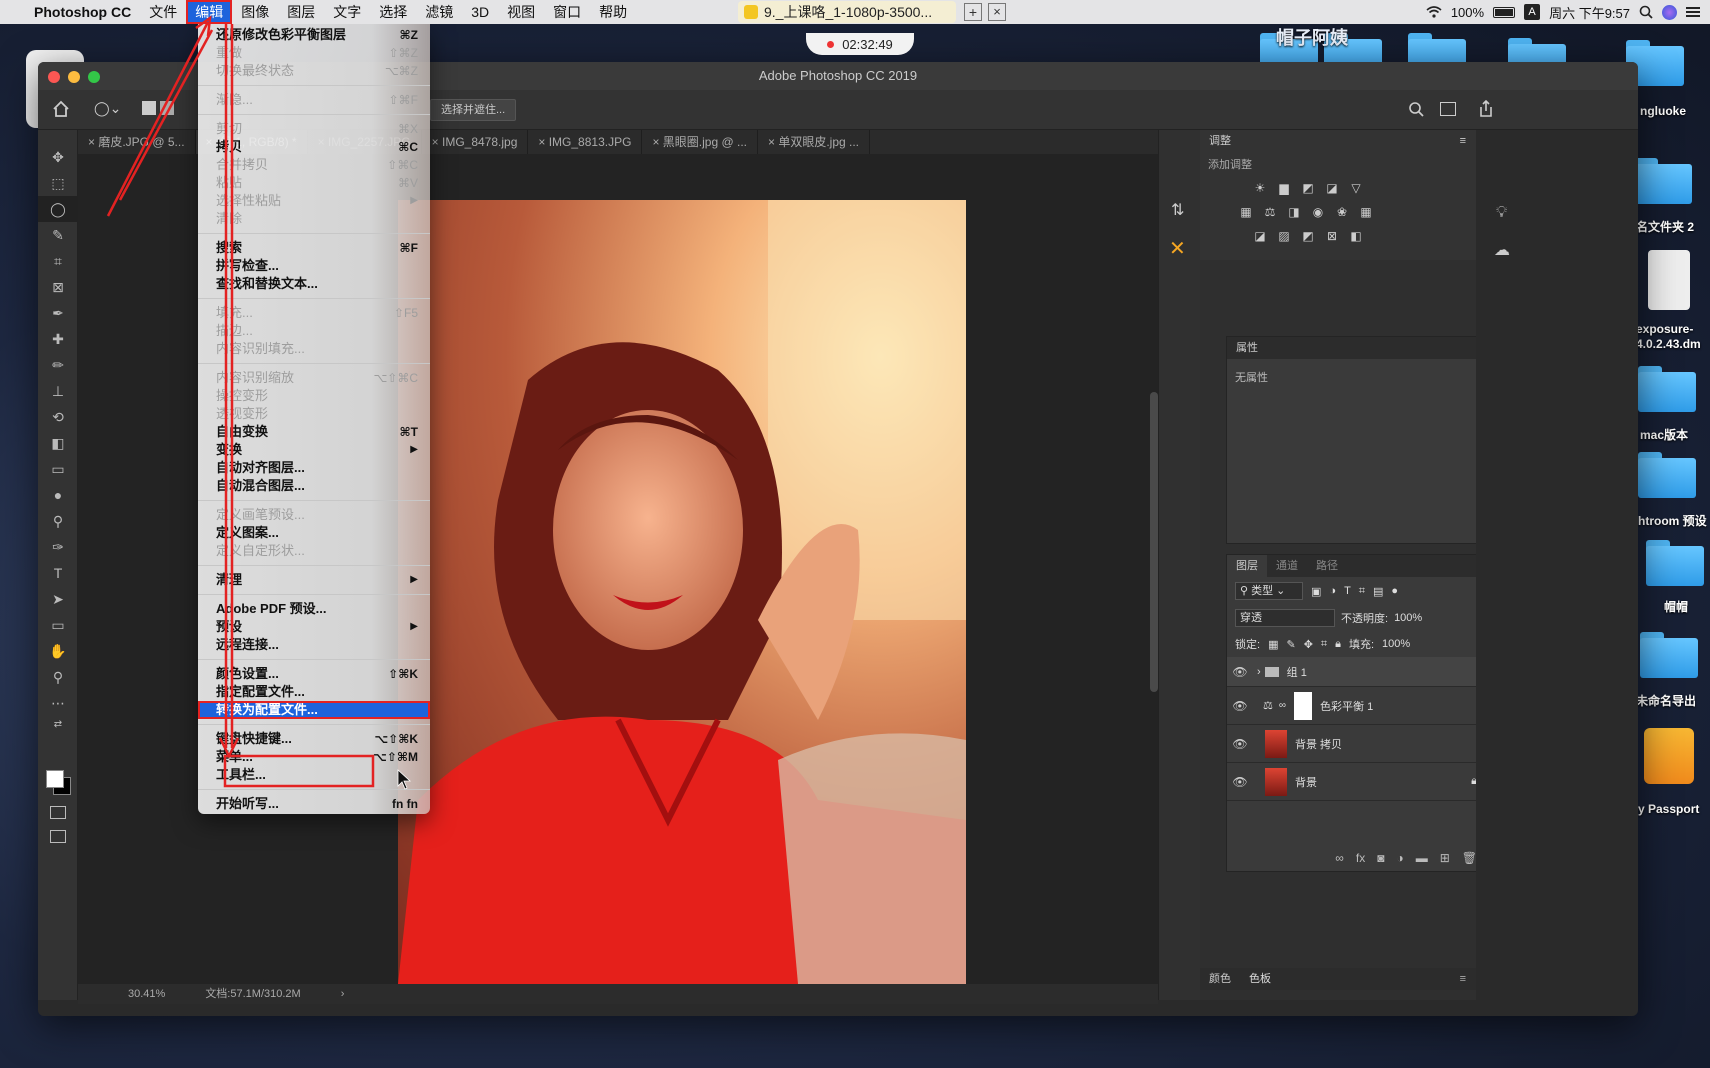  I want to click on search-icon, so click(1416, 109).